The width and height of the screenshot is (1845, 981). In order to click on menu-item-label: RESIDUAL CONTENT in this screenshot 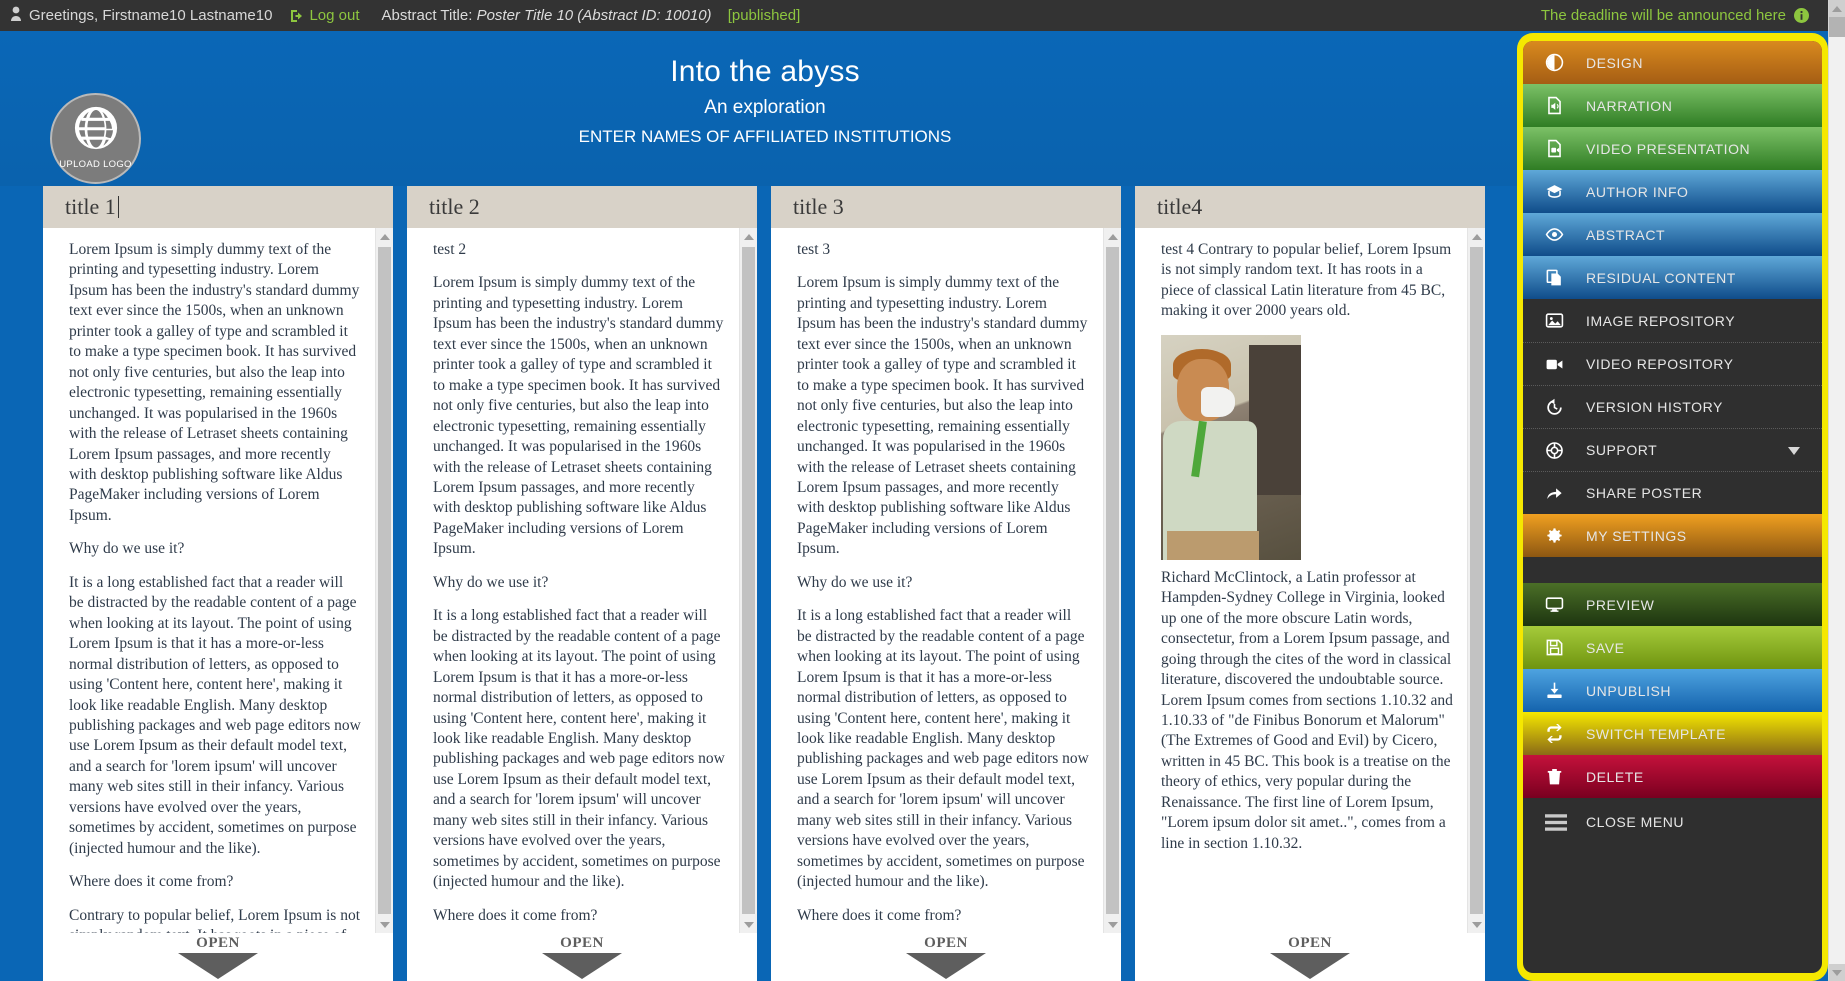, I will do `click(1661, 277)`.